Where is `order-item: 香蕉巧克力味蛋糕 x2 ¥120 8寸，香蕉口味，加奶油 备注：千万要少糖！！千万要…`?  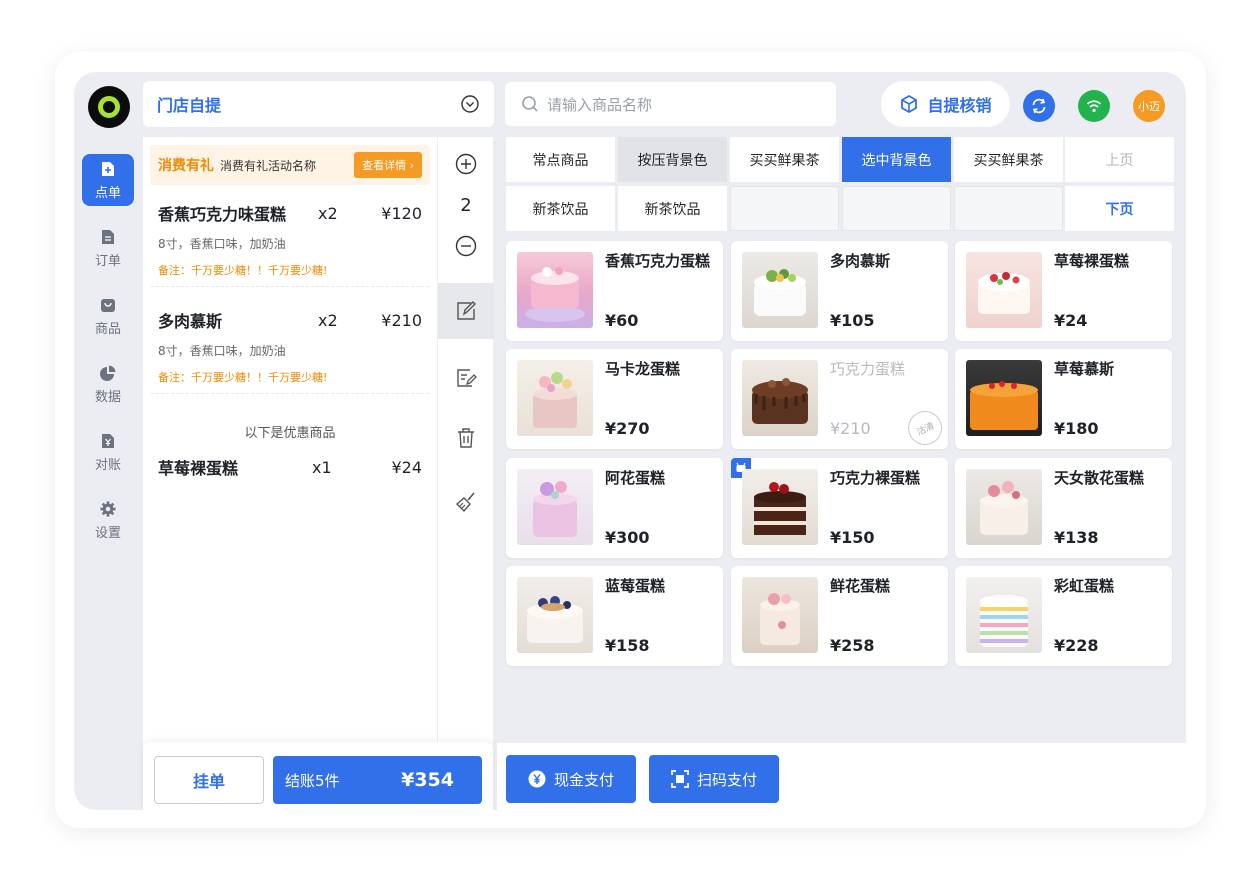
order-item: 香蕉巧克力味蛋糕 x2 ¥120 8寸，香蕉口味，加奶油 备注：千万要少糖！！千万要… is located at coordinates (290, 239).